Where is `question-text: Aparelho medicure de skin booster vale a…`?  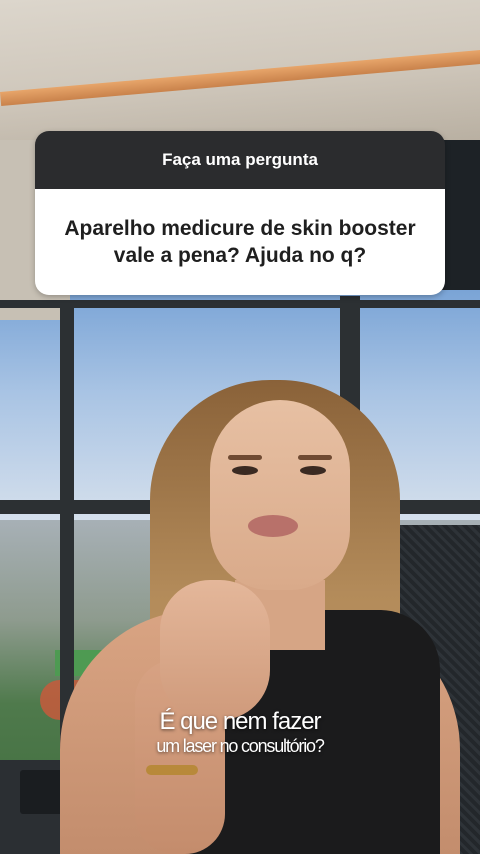
question-text: Aparelho medicure de skin booster vale a… is located at coordinates (240, 242).